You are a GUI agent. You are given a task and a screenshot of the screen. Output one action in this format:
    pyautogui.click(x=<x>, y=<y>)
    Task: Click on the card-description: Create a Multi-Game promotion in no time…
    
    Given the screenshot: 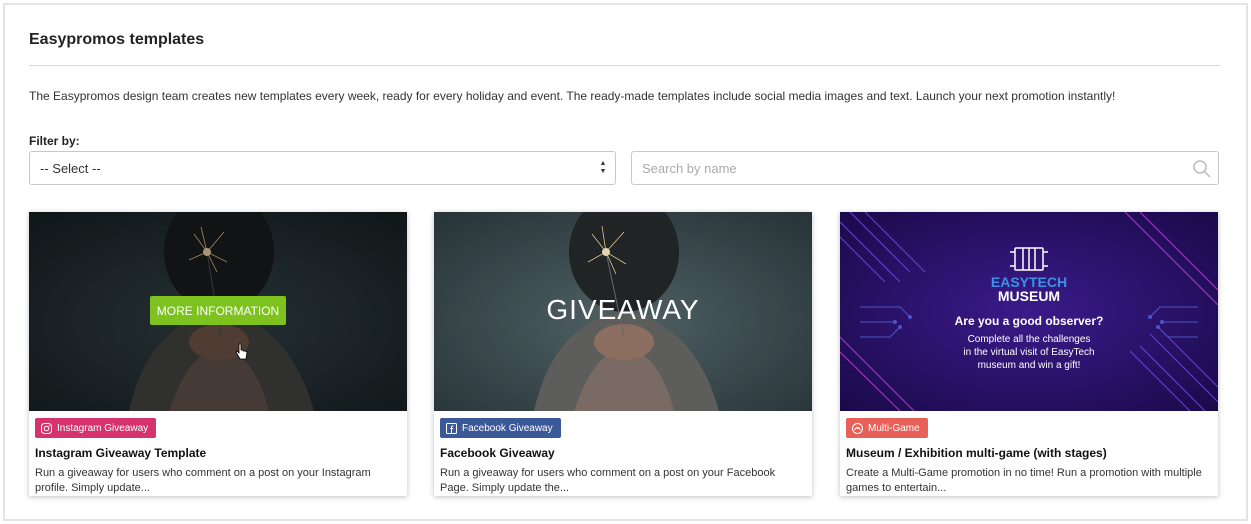 What is the action you would take?
    pyautogui.click(x=1024, y=480)
    